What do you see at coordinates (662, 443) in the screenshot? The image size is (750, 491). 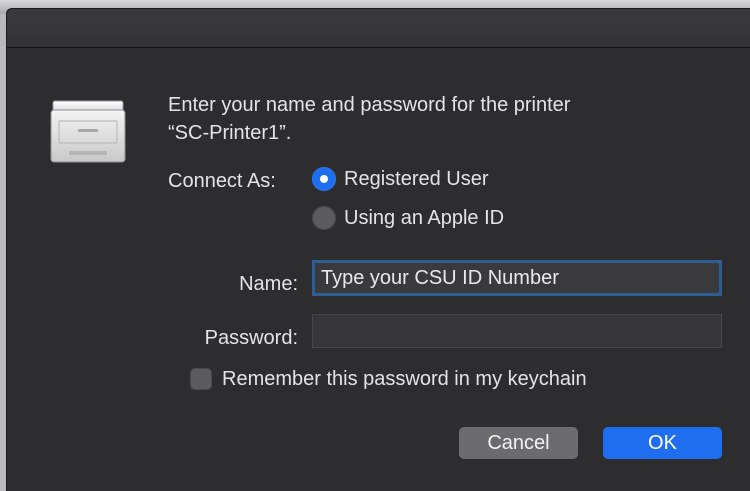 I see `ok-button: OK` at bounding box center [662, 443].